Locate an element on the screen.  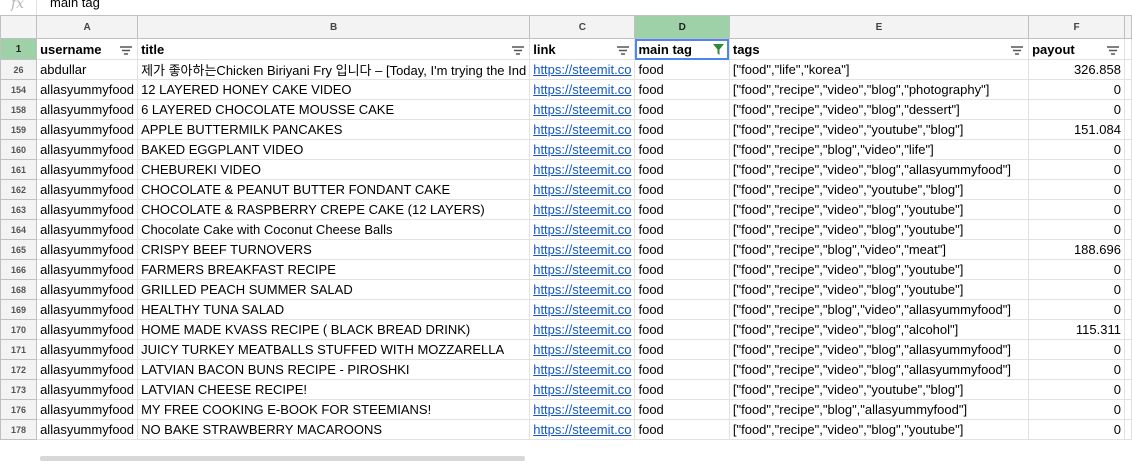
cell-title: FARMERS BREAKFAST RECIPE is located at coordinates (334, 269).